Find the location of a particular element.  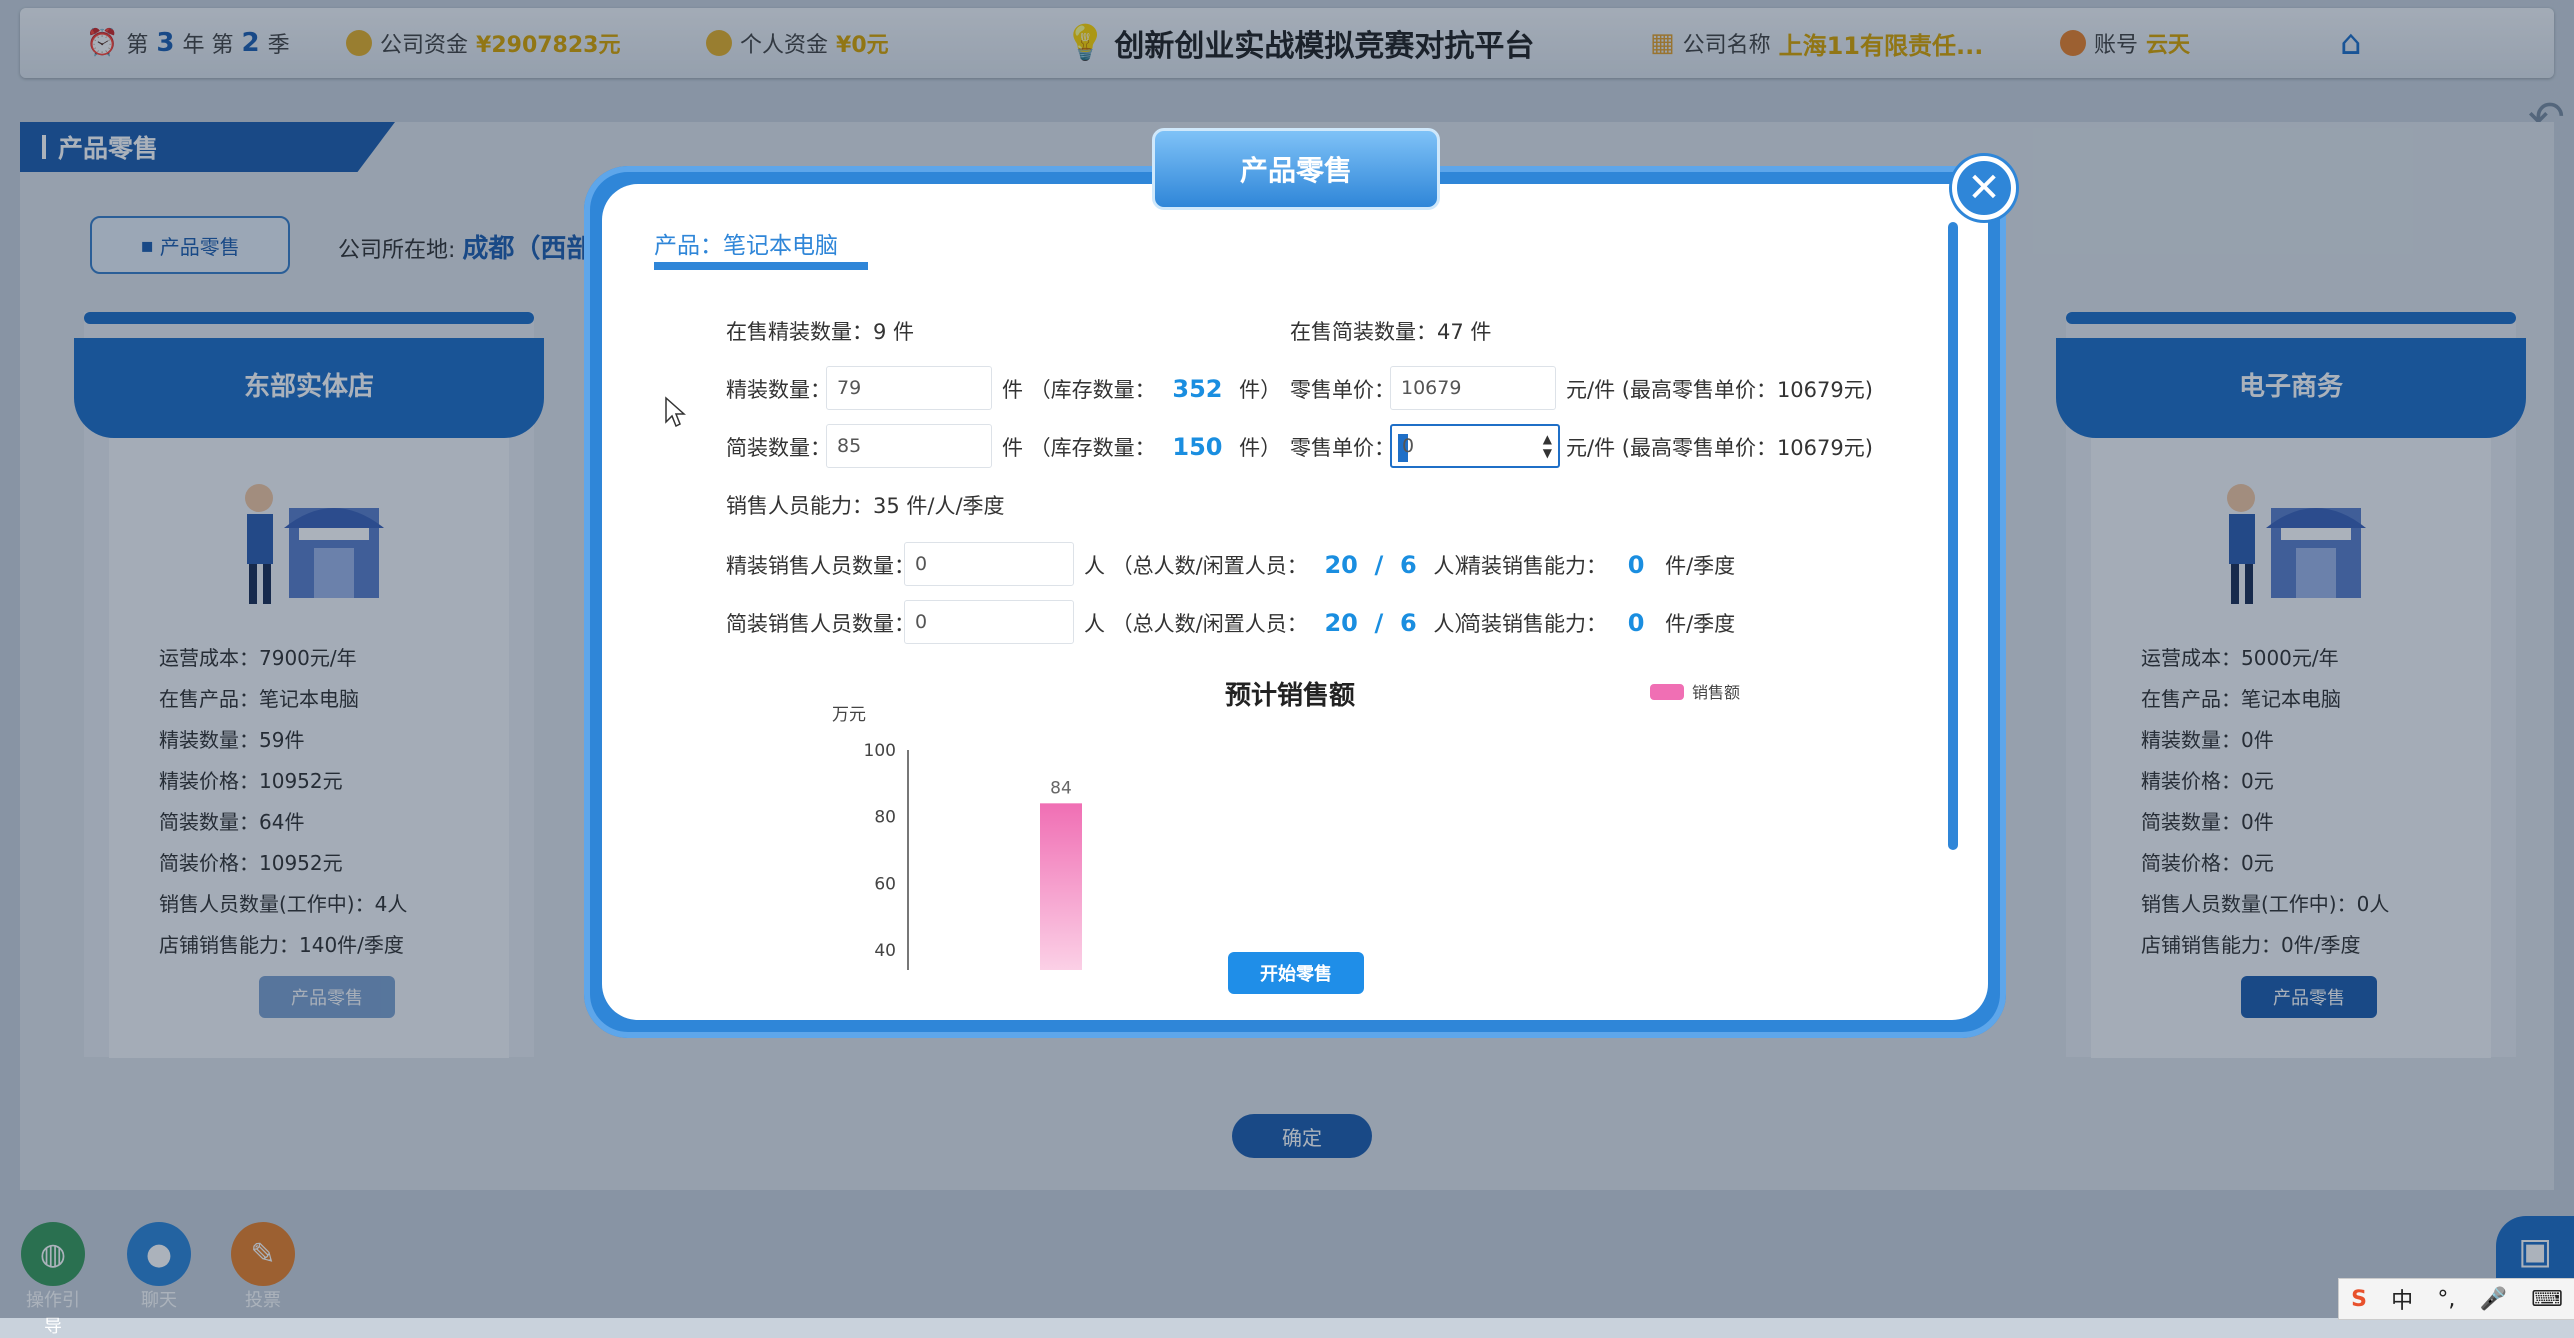

simple-capacity: 简装销售能力： 0 件/季度 is located at coordinates (1598, 623).